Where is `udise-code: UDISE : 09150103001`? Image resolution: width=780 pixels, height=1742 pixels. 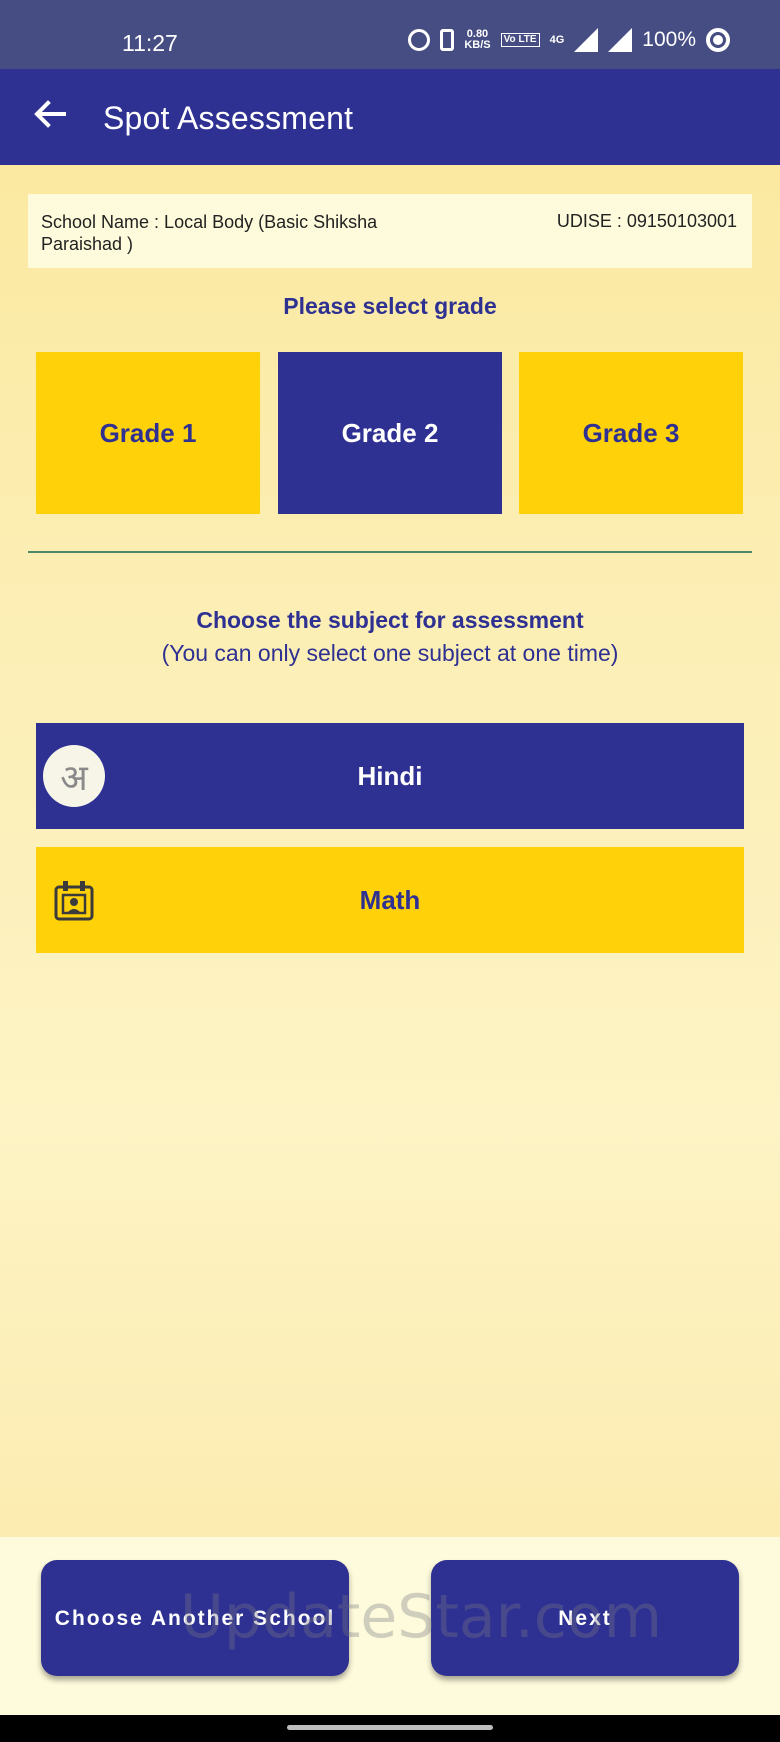 udise-code: UDISE : 09150103001 is located at coordinates (646, 221).